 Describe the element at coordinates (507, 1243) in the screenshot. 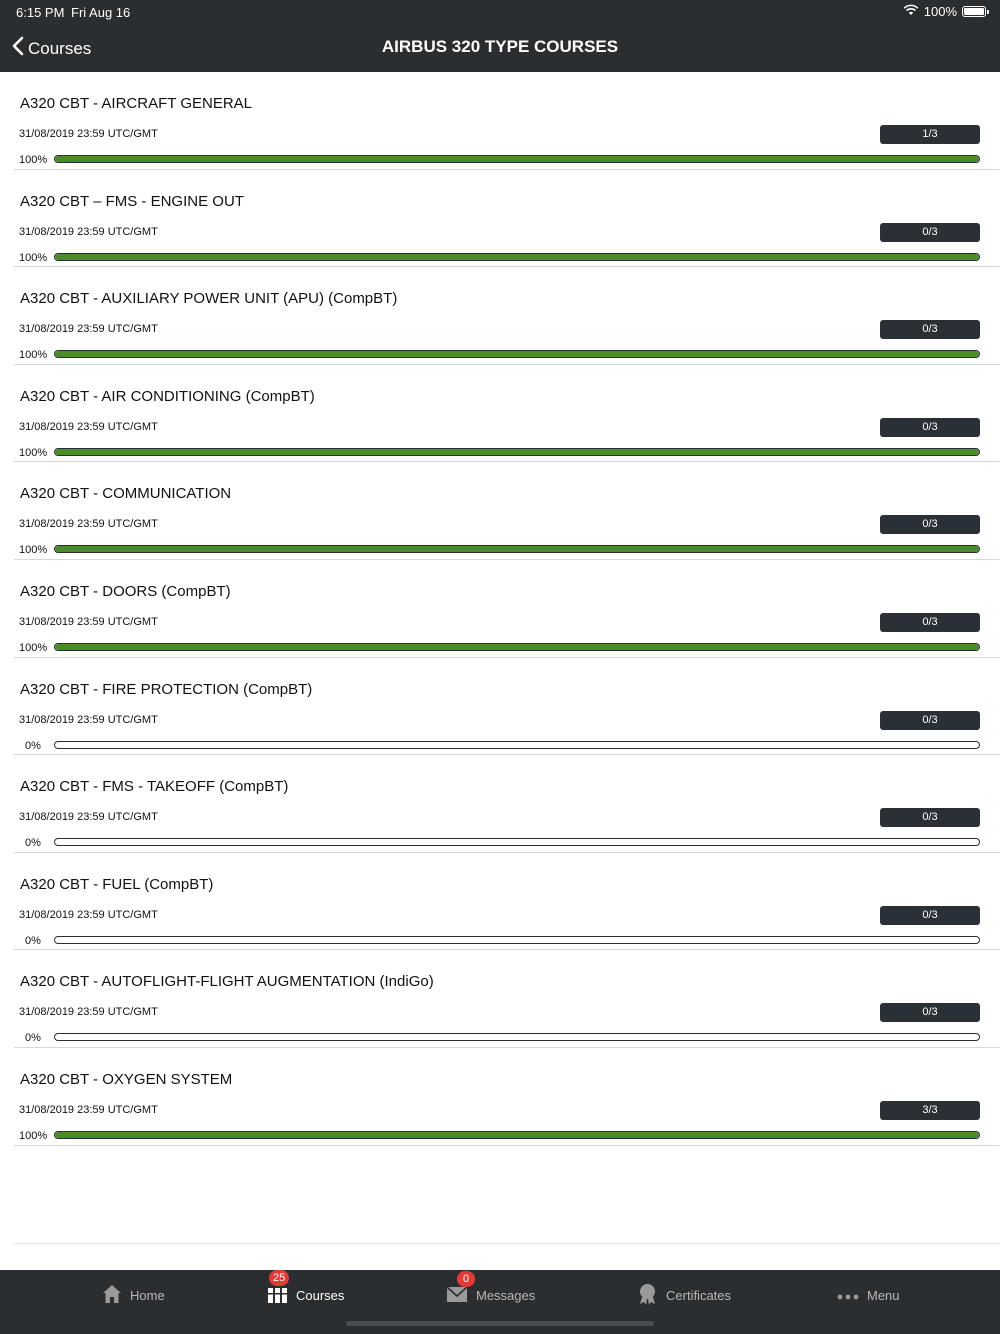

I see `divider` at that location.